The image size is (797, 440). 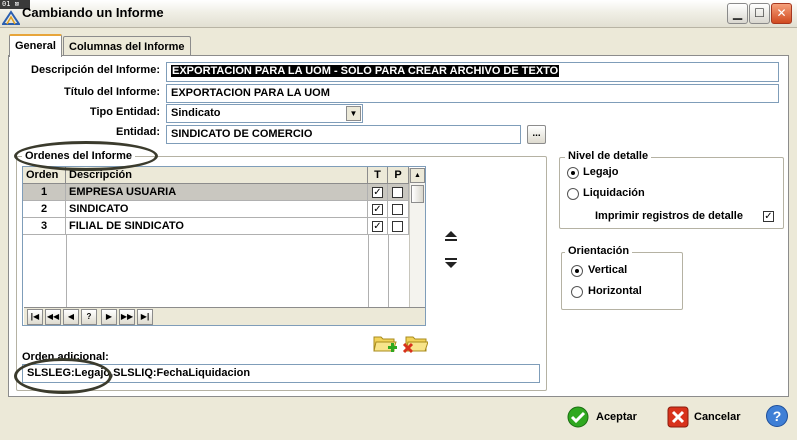 What do you see at coordinates (217, 226) in the screenshot?
I see `row-descripcion: FILIAL DE SINDICATO` at bounding box center [217, 226].